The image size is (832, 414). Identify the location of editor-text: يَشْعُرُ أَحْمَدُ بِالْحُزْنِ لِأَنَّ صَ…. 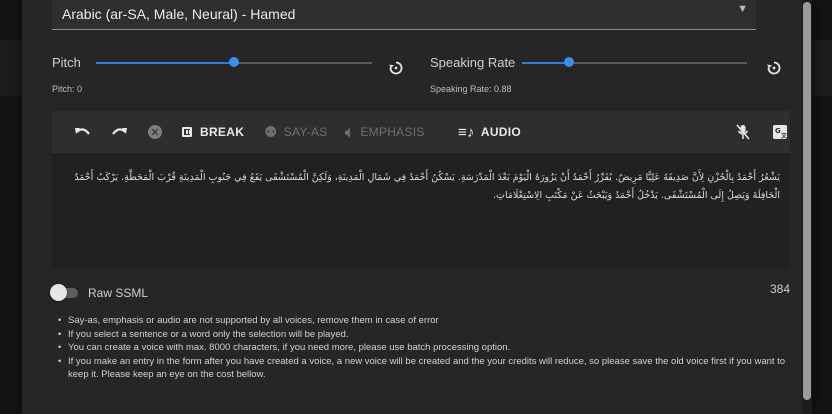
(421, 187).